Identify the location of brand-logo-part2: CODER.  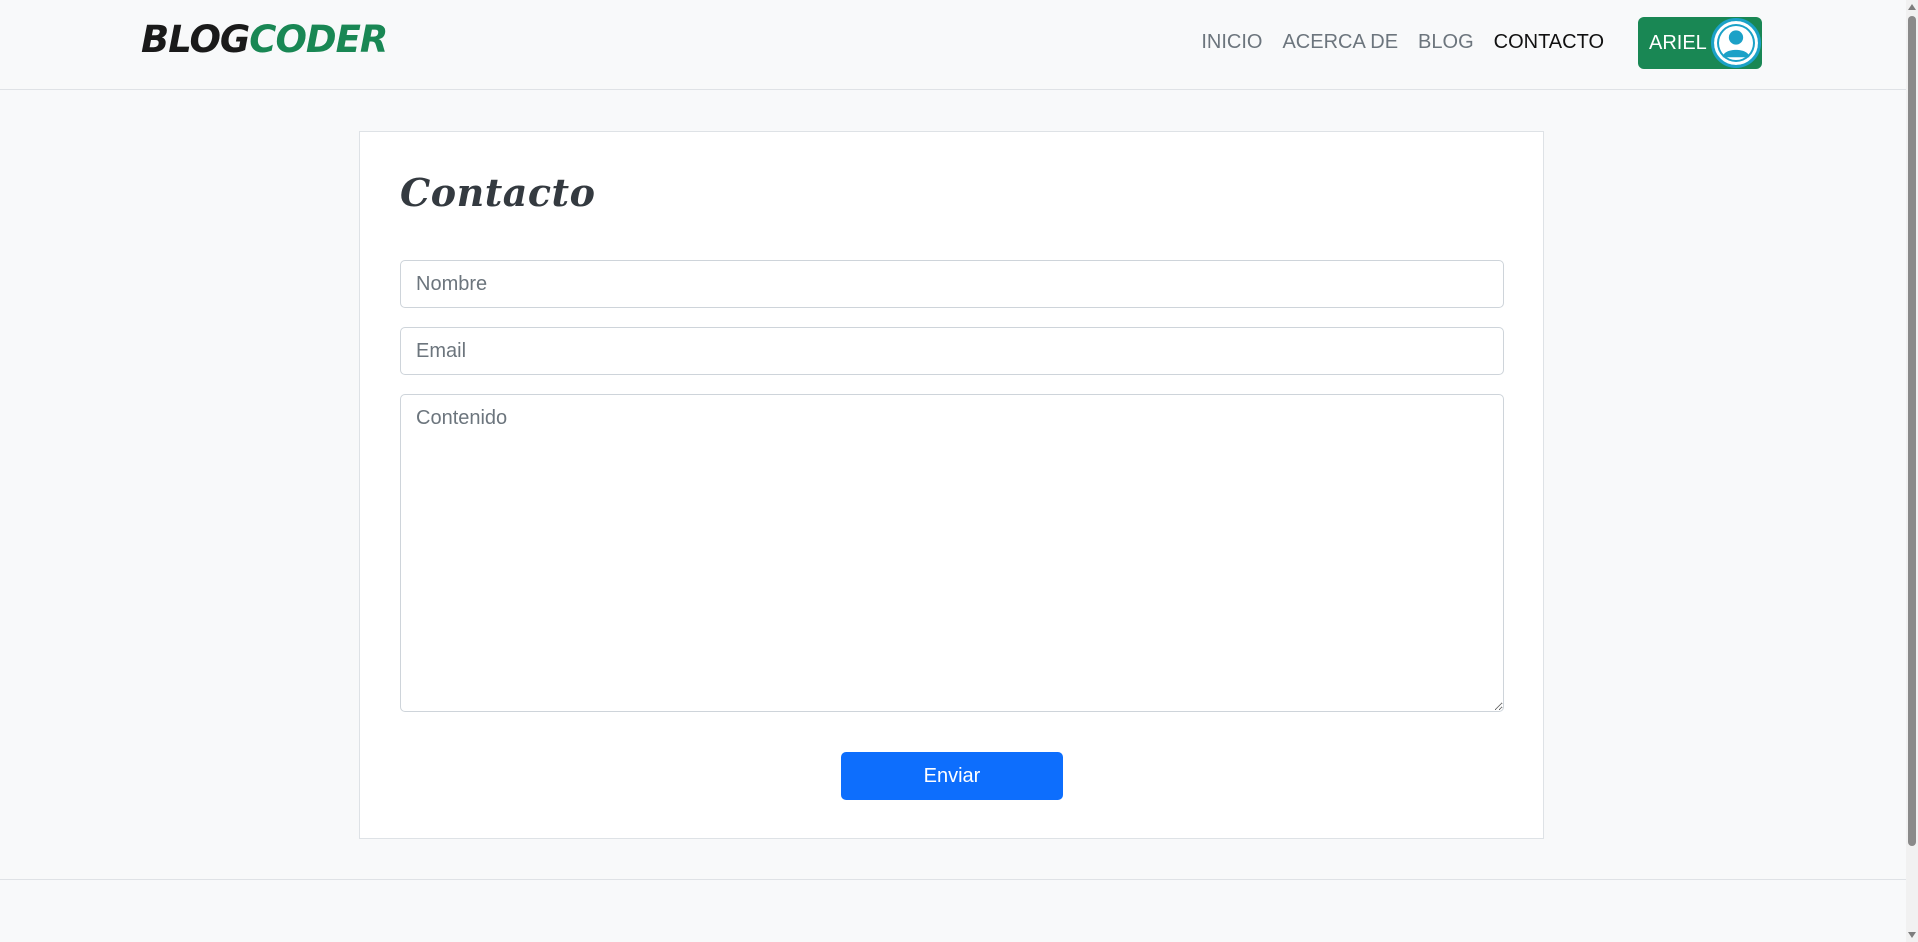
(318, 39).